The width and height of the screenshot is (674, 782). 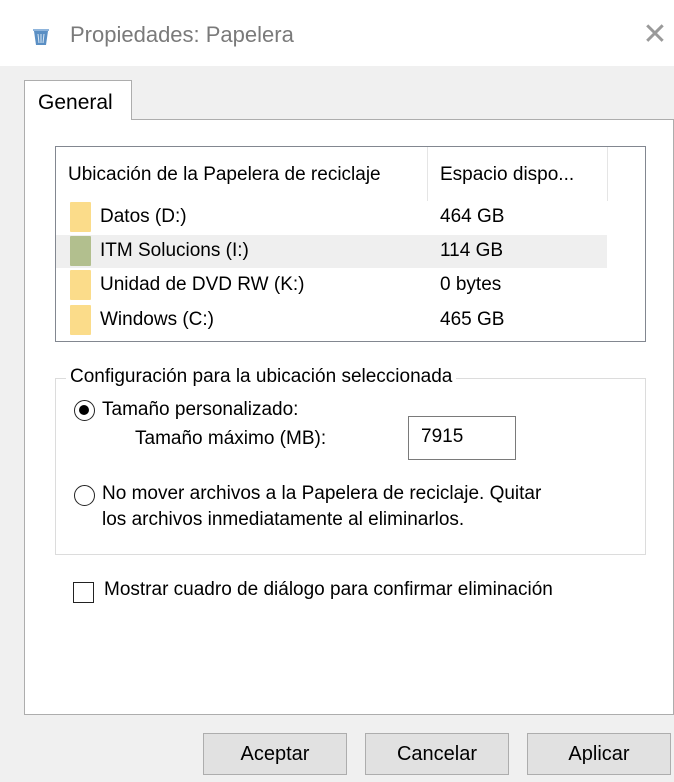 What do you see at coordinates (83, 592) in the screenshot?
I see `confirm-delete-checkbox` at bounding box center [83, 592].